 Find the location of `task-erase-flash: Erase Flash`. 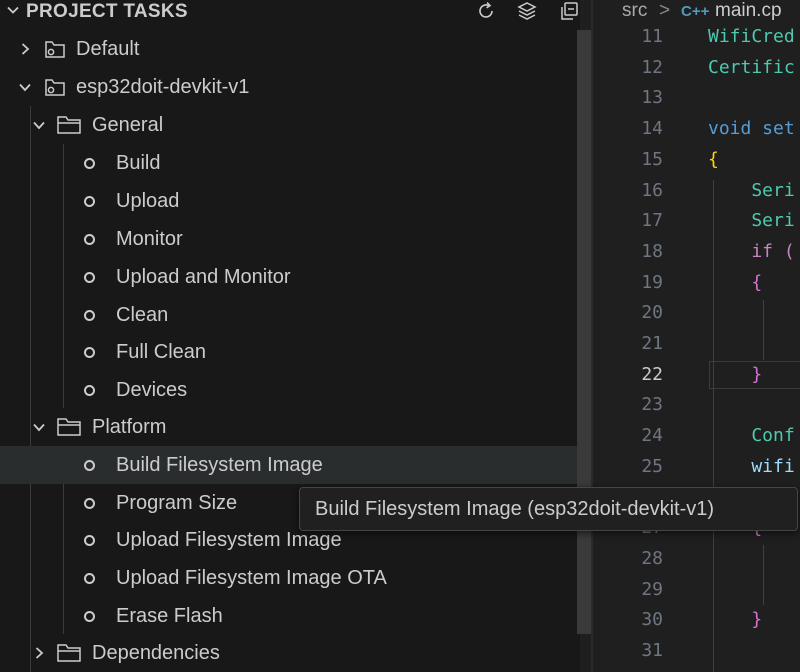

task-erase-flash: Erase Flash is located at coordinates (290, 616).